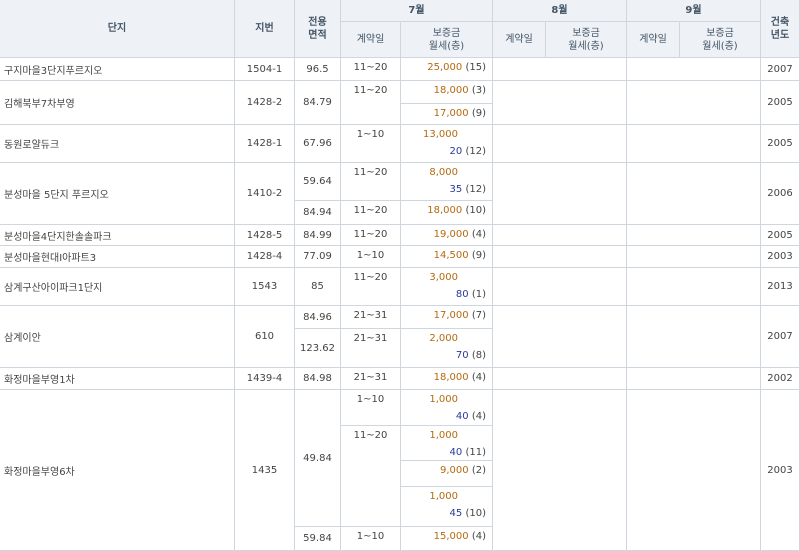 This screenshot has width=800, height=551. What do you see at coordinates (446, 355) in the screenshot?
I see `rent-line: 70 (8)` at bounding box center [446, 355].